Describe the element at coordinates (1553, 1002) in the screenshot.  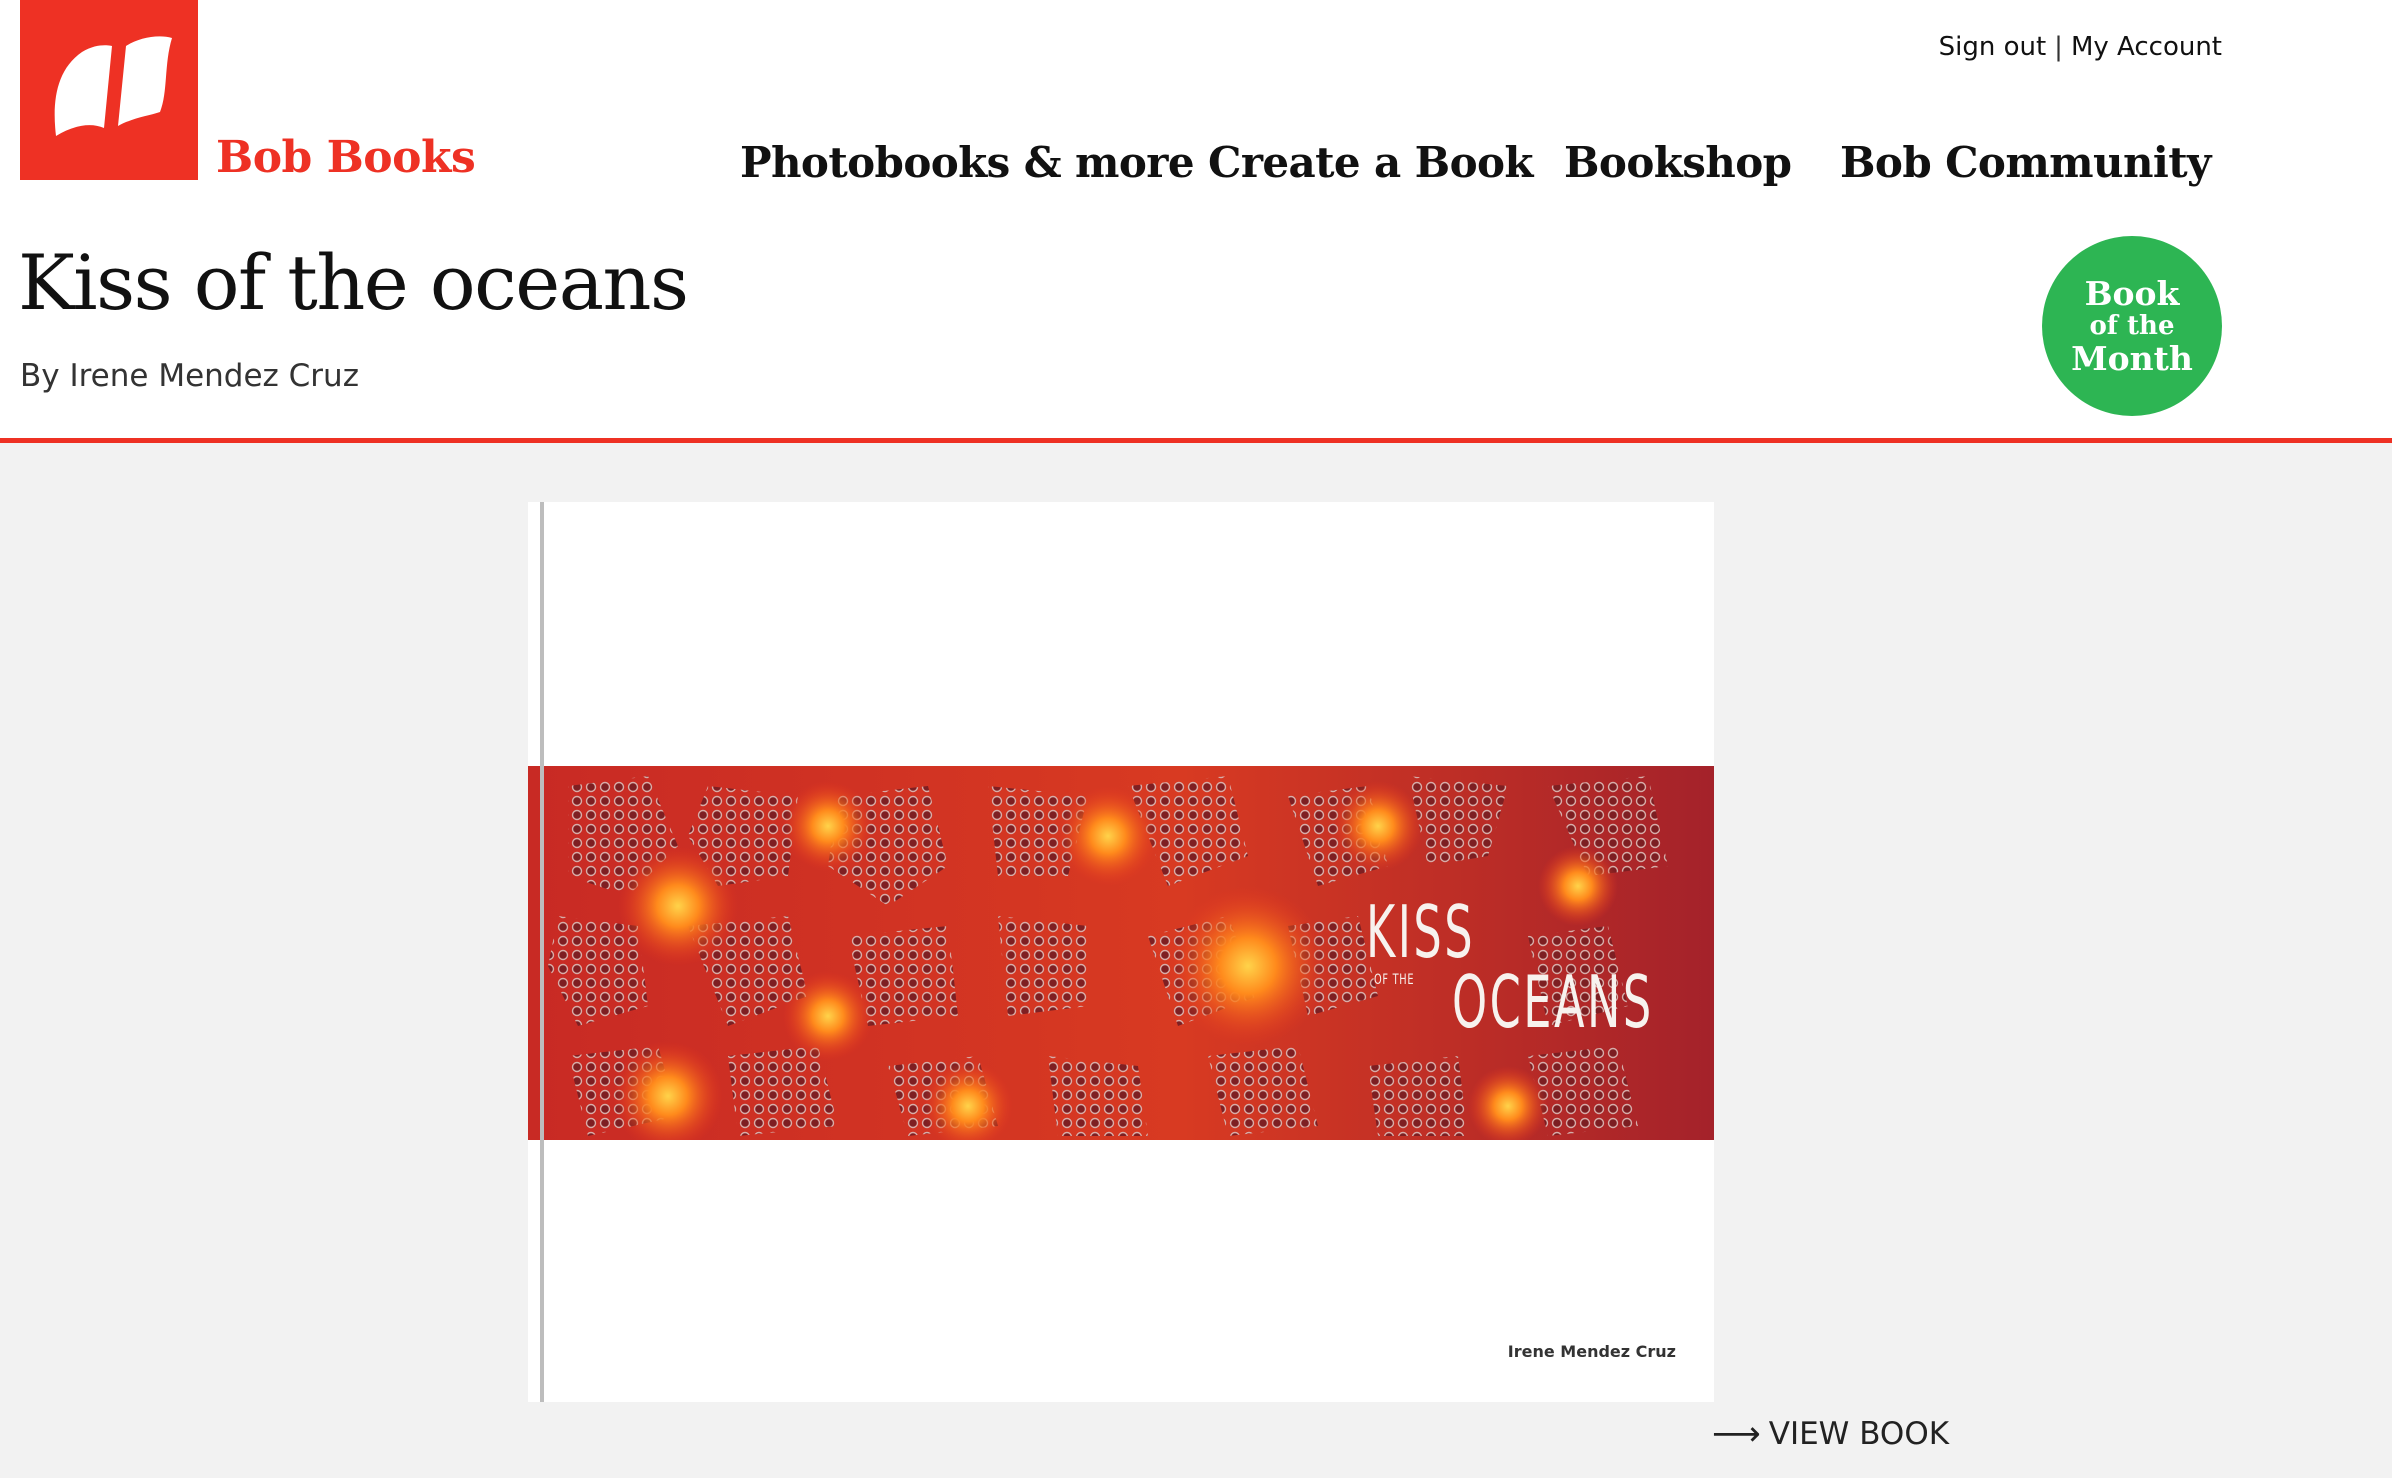
I see `cover-title-oceans: OCEANS` at that location.